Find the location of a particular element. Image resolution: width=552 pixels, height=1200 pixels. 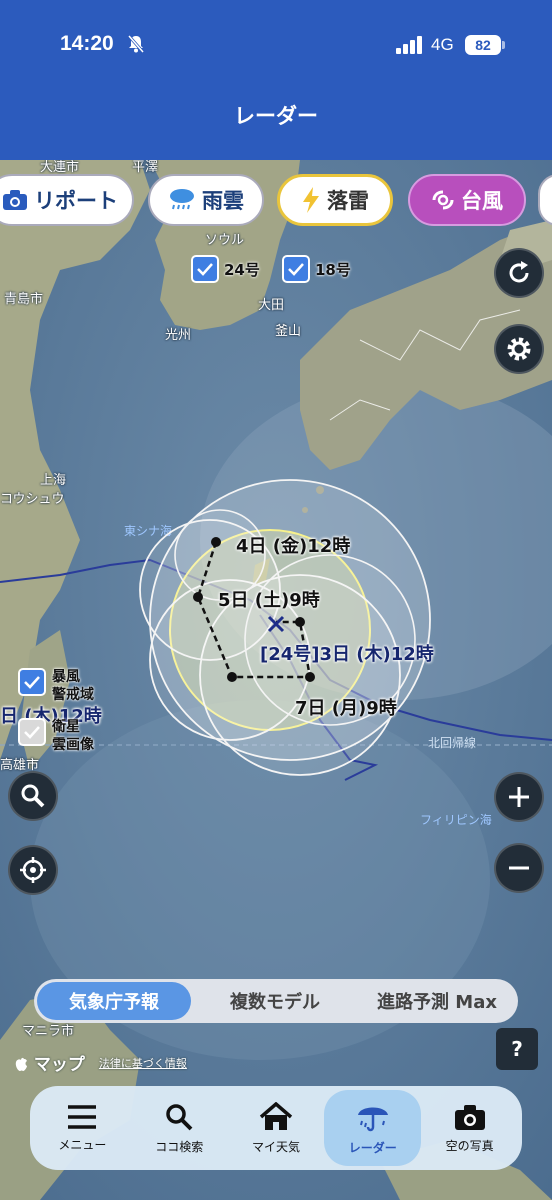

forecast-label-5th: 5日 (土)9時 is located at coordinates (269, 600).